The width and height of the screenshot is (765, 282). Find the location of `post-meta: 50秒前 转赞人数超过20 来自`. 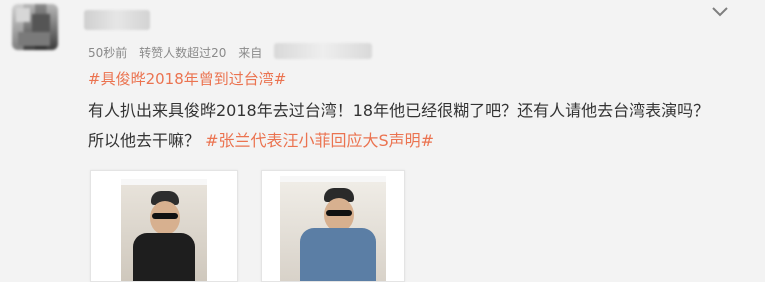

post-meta: 50秒前 转赞人数超过20 来自 is located at coordinates (179, 52).